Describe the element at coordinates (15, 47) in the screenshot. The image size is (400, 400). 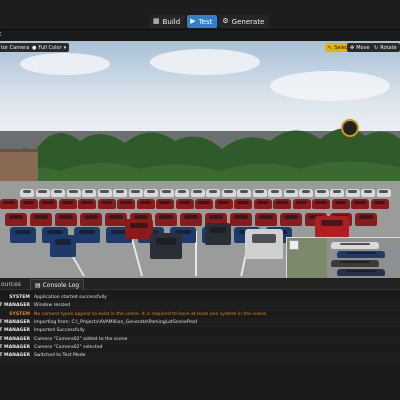
I see `camera-select-label: tor Camera` at that location.